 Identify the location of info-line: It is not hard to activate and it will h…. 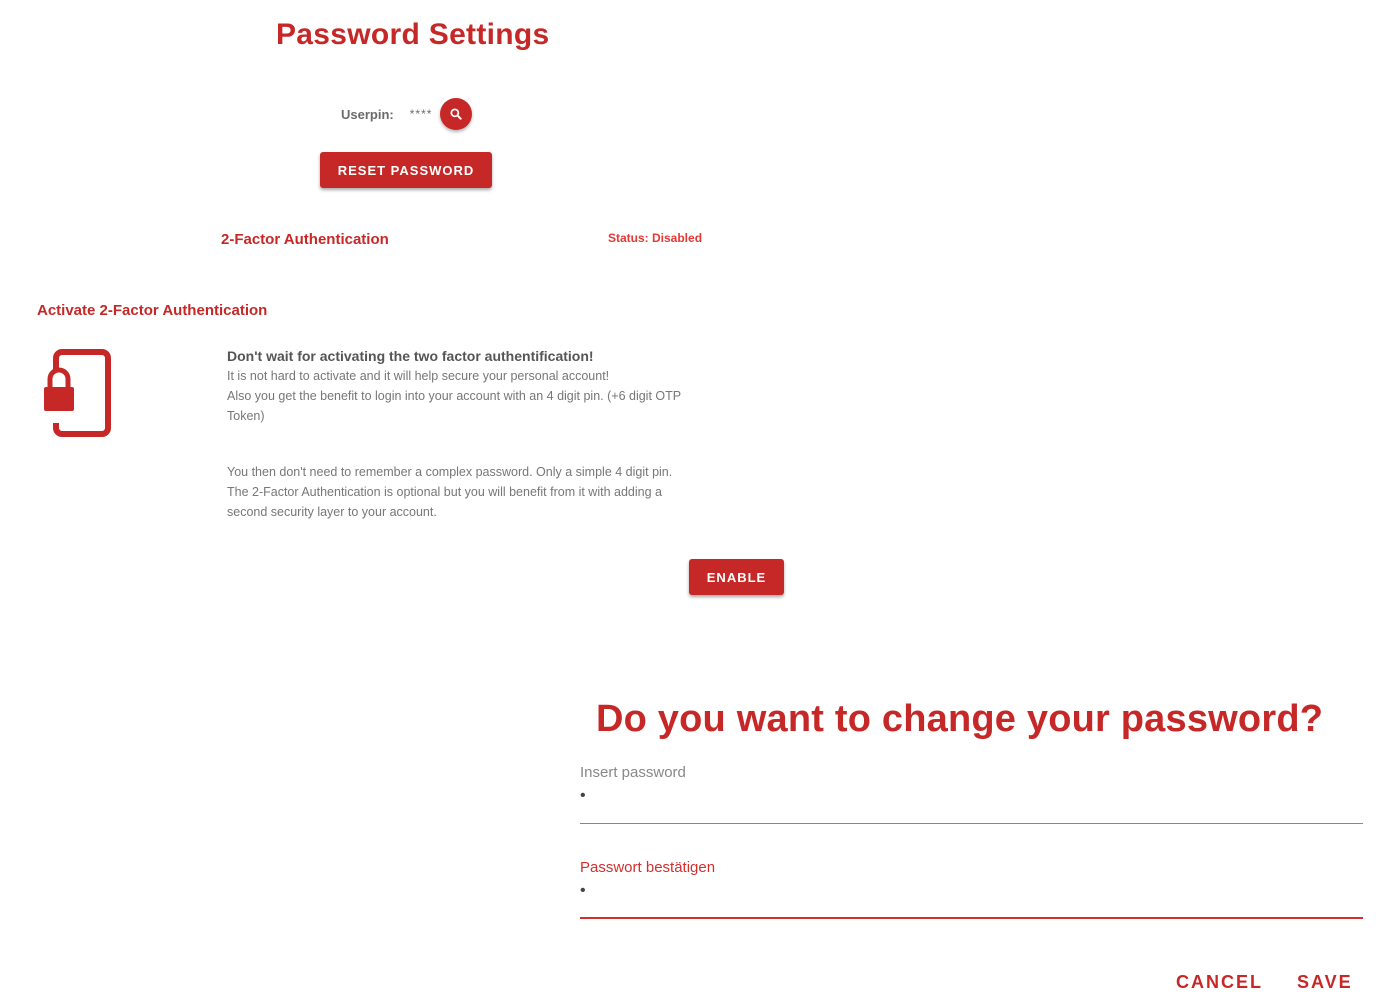
(418, 376).